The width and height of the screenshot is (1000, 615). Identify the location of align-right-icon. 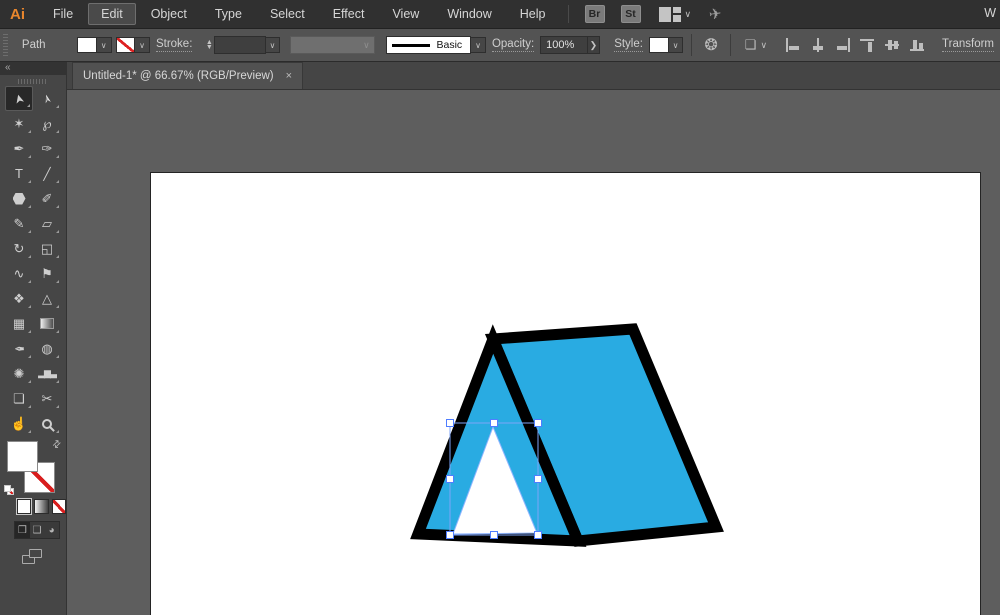
(843, 45).